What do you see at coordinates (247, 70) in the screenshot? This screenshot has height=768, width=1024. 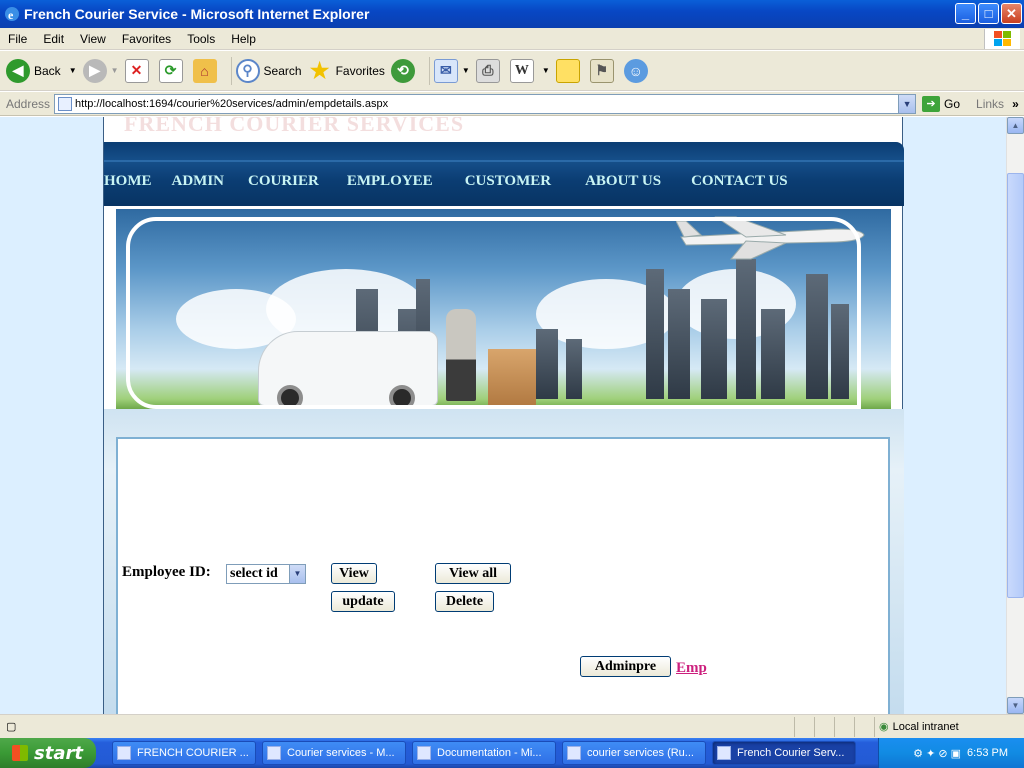 I see `search-icon: ⚲` at bounding box center [247, 70].